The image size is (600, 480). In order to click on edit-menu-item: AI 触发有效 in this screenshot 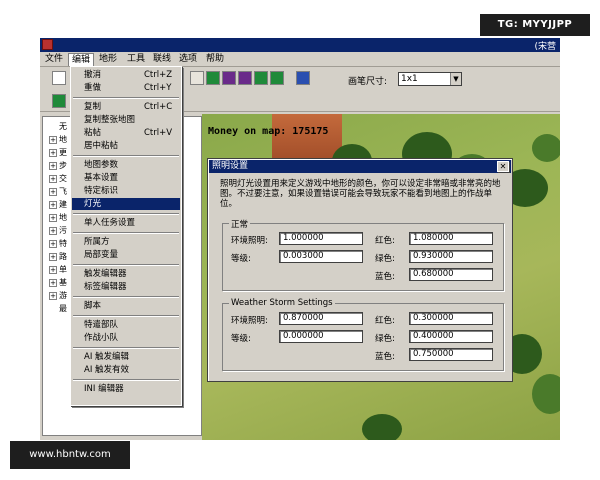, I will do `click(126, 370)`.